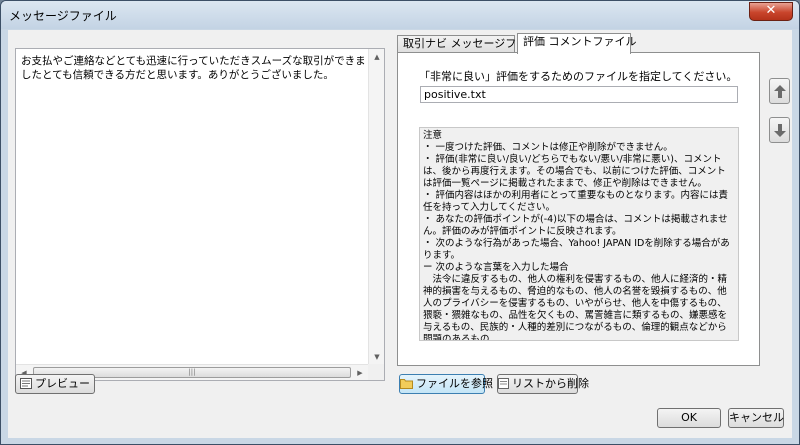  What do you see at coordinates (579, 94) in the screenshot?
I see `file-path-input` at bounding box center [579, 94].